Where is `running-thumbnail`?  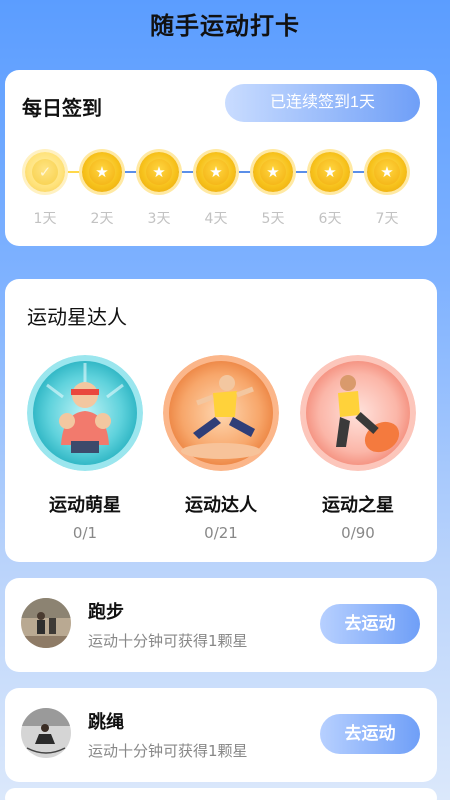 running-thumbnail is located at coordinates (46, 623).